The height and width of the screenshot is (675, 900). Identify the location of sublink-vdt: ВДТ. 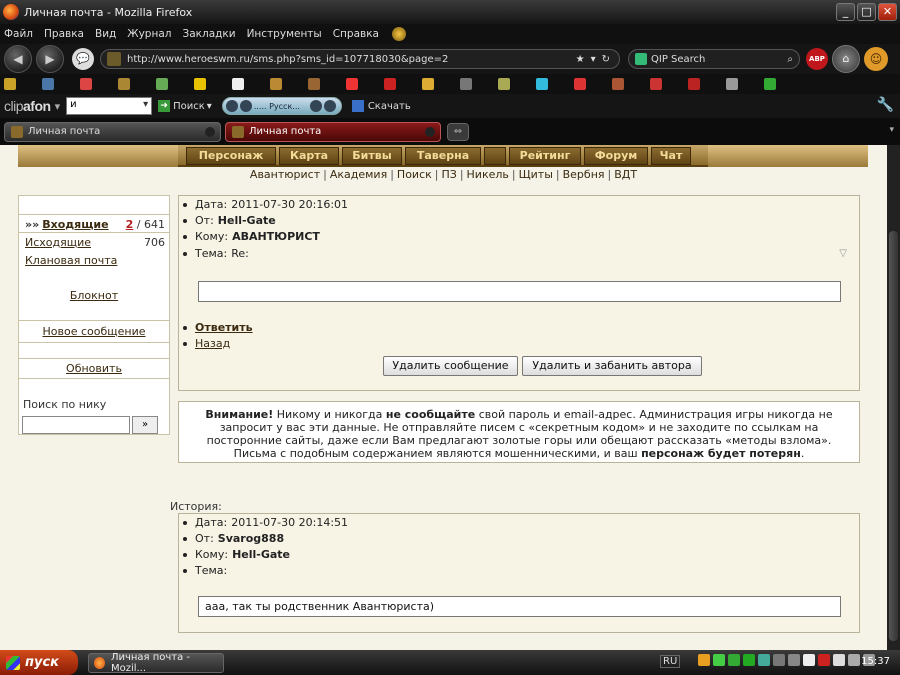
(625, 174).